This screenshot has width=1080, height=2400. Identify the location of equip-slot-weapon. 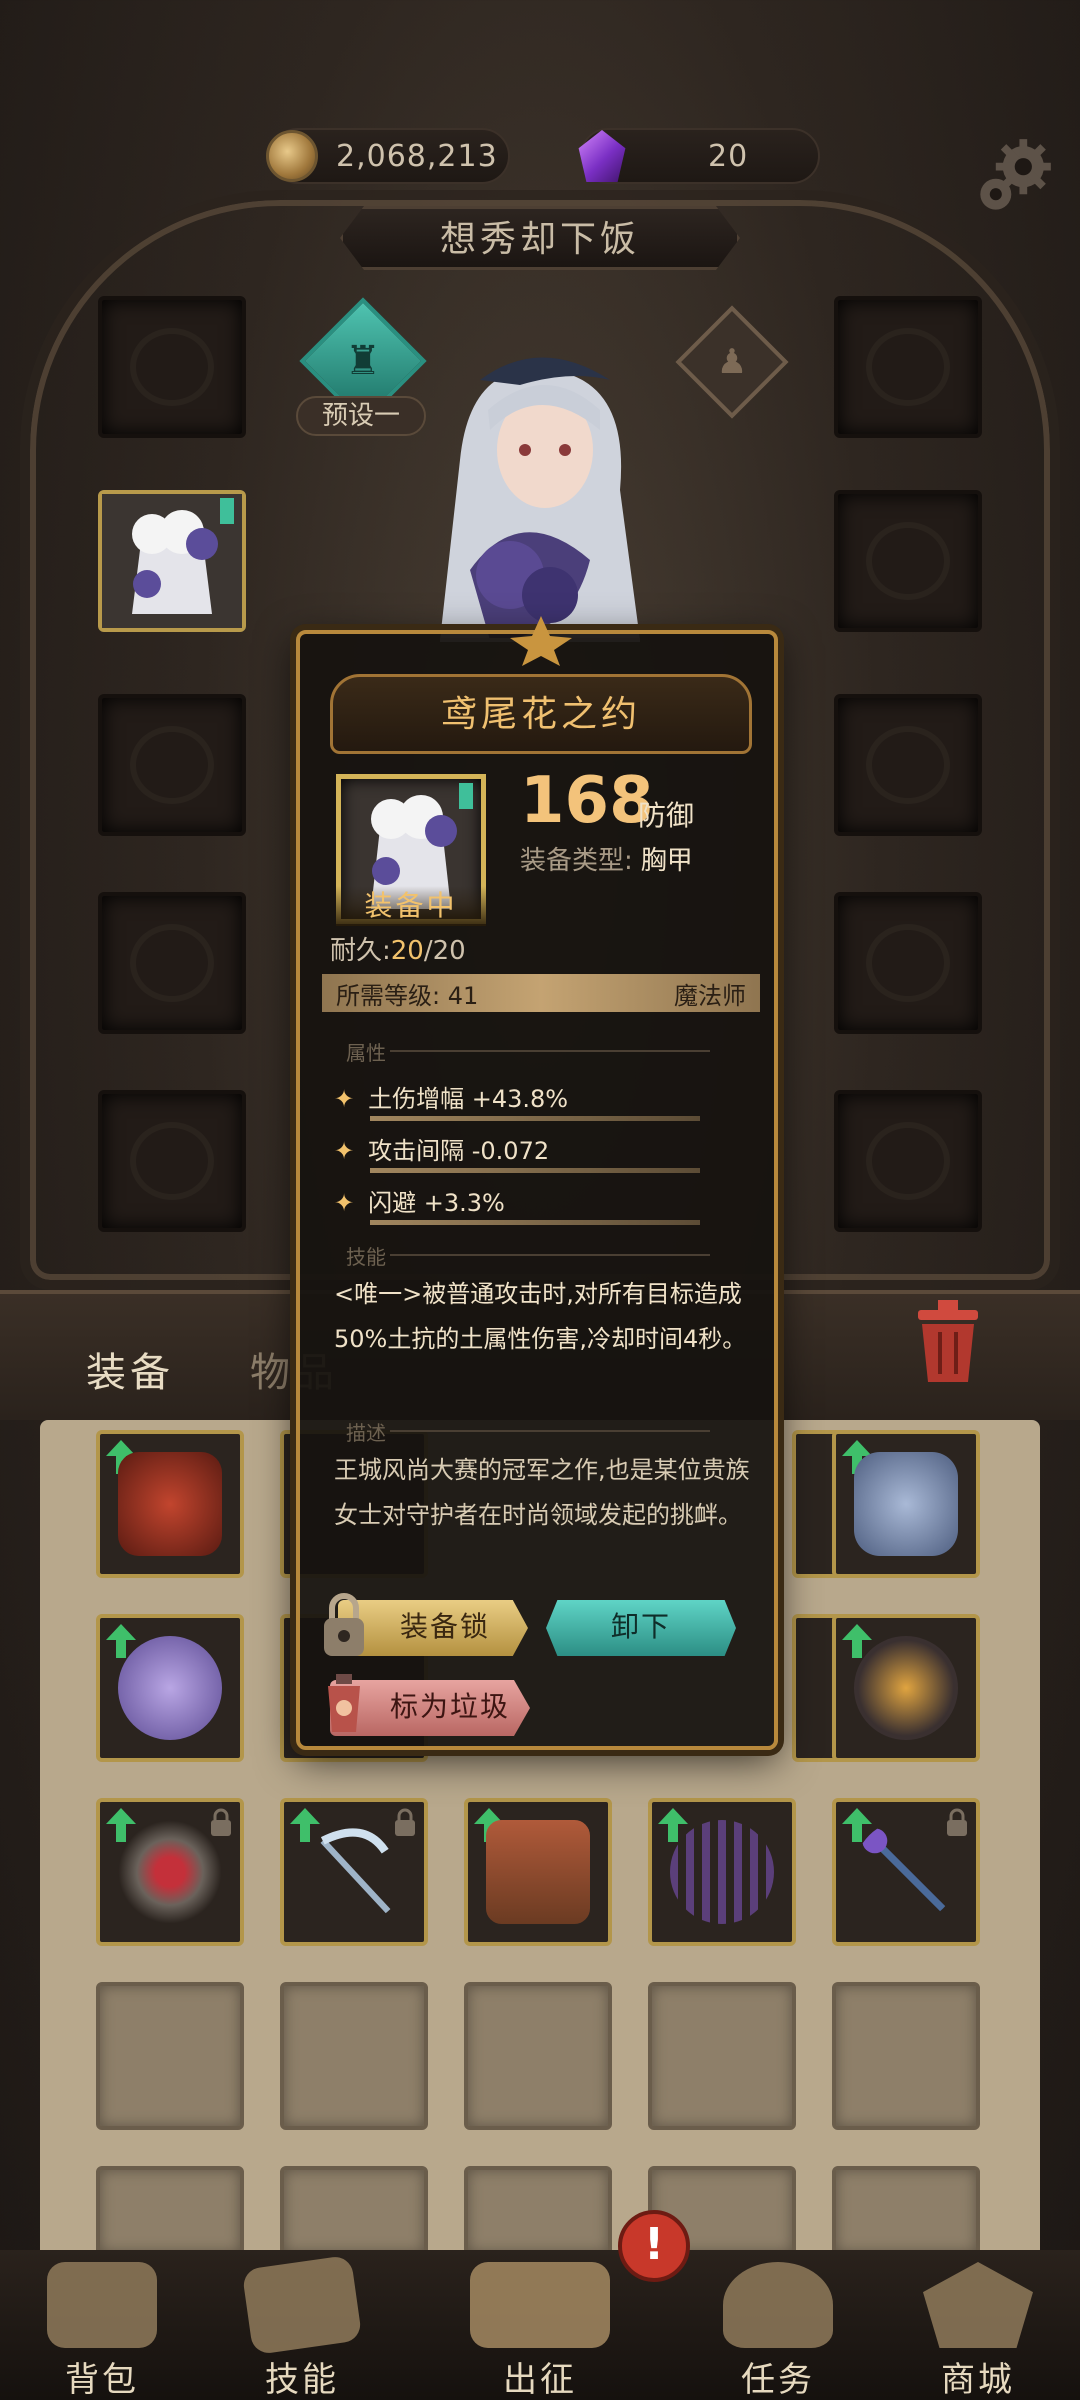
(908, 367).